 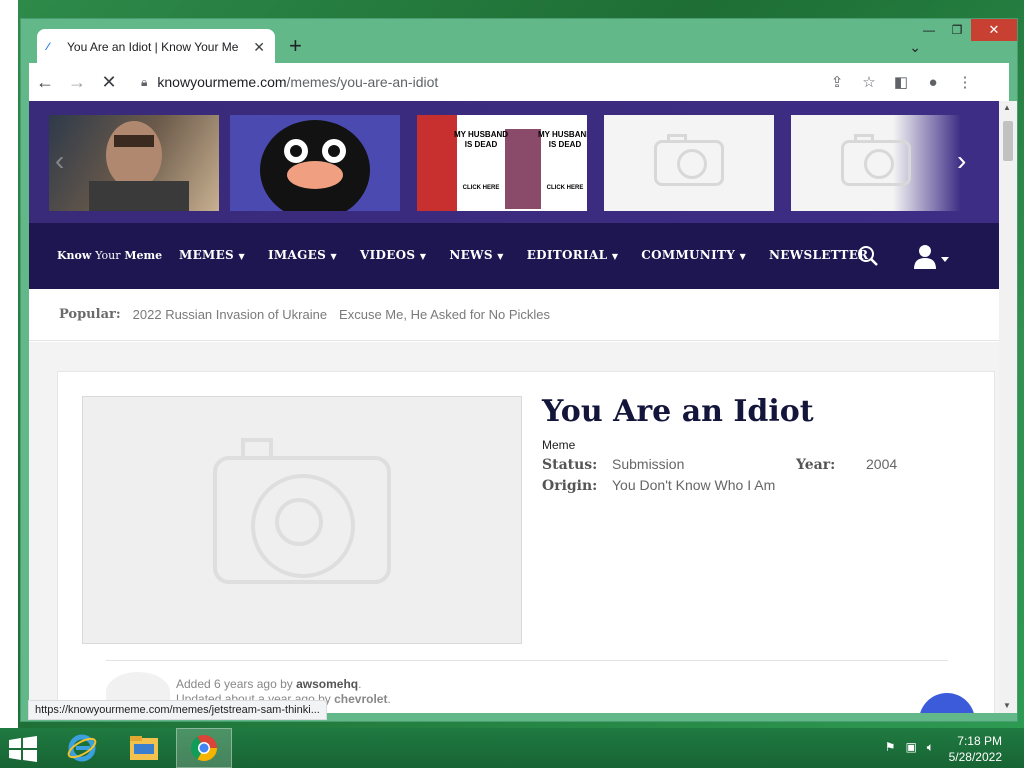 What do you see at coordinates (527, 660) in the screenshot?
I see `divider` at bounding box center [527, 660].